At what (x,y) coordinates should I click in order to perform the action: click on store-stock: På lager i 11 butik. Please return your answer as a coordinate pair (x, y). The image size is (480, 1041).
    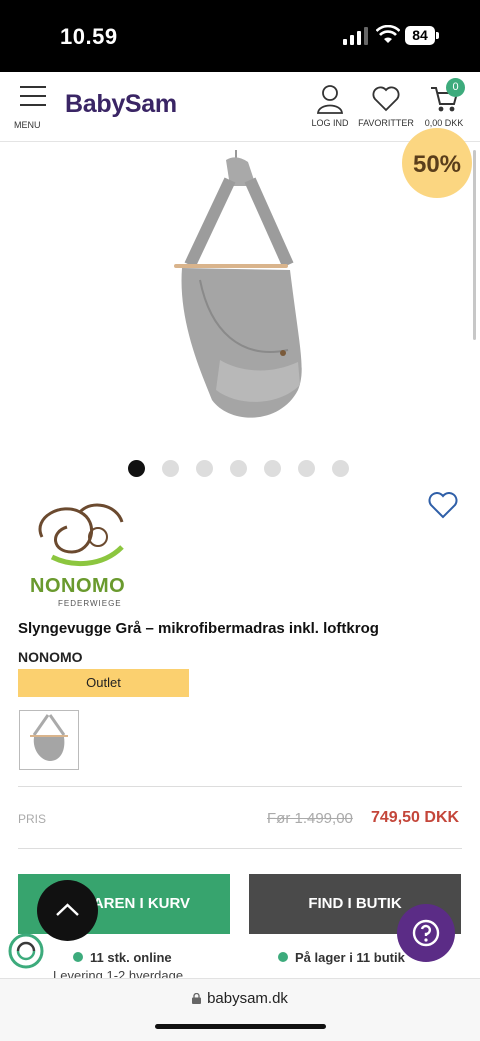
    Looking at the image, I should click on (341, 957).